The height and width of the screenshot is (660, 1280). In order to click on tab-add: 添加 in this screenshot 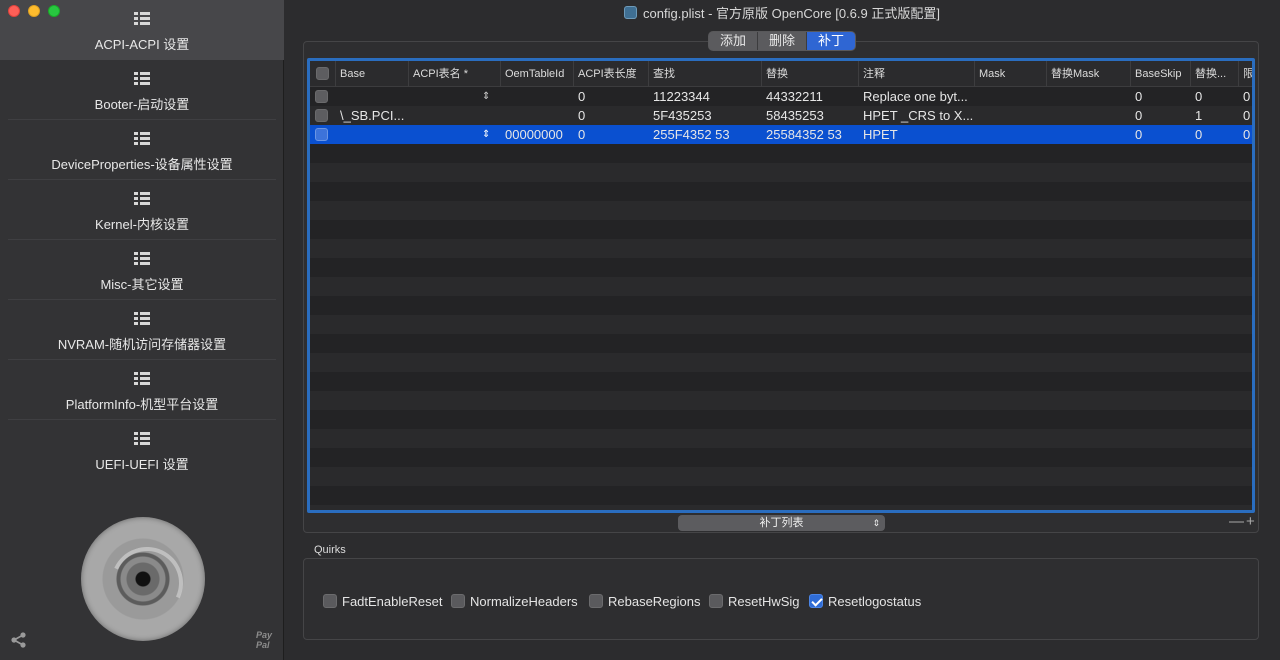, I will do `click(734, 41)`.